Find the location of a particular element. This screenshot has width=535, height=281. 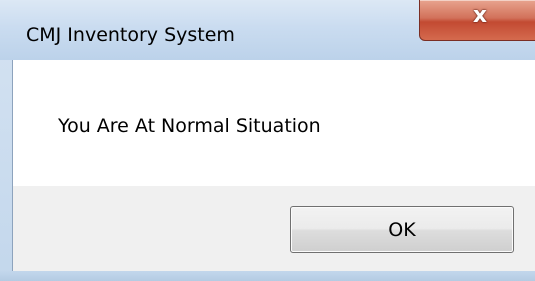

ok-button: OK is located at coordinates (402, 229).